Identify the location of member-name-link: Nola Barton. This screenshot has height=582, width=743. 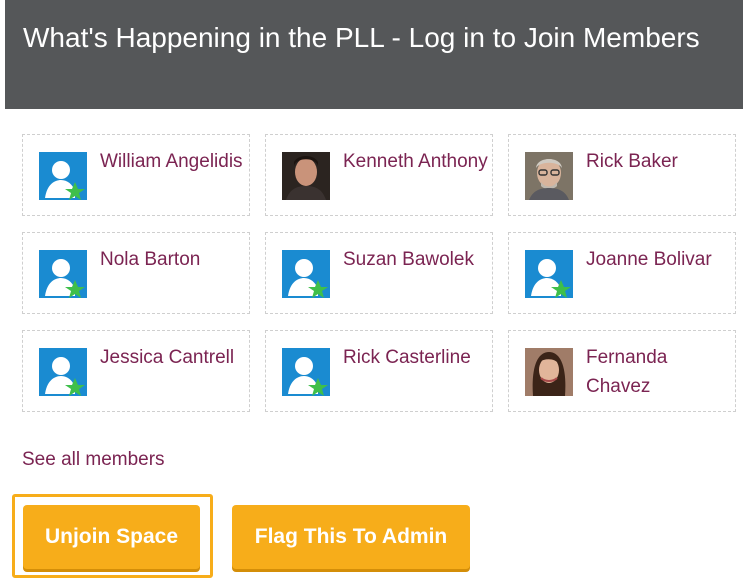
(172, 259).